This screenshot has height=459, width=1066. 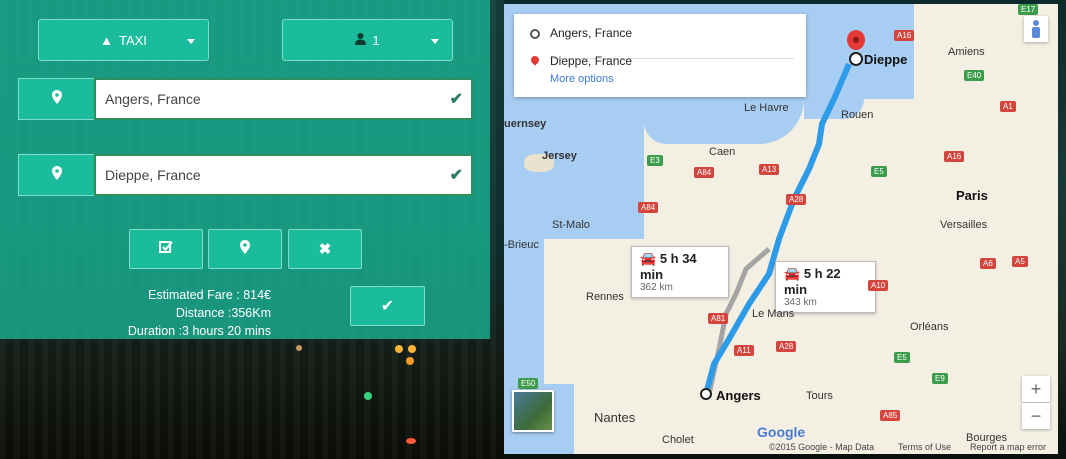 I want to click on vehicle-label: TAXI, so click(x=132, y=40).